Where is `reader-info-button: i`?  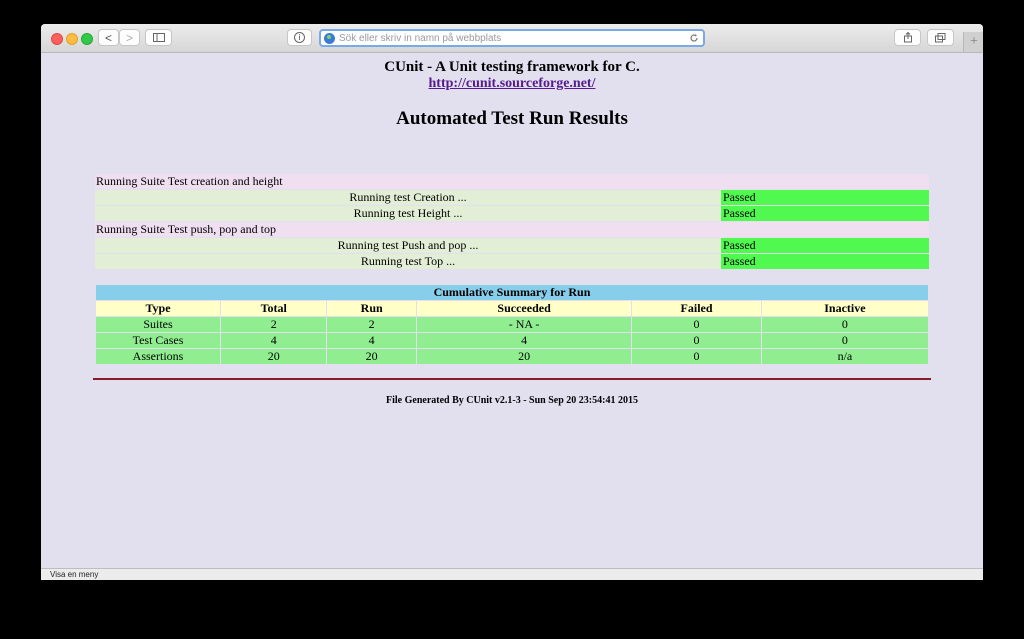
reader-info-button: i is located at coordinates (299, 37).